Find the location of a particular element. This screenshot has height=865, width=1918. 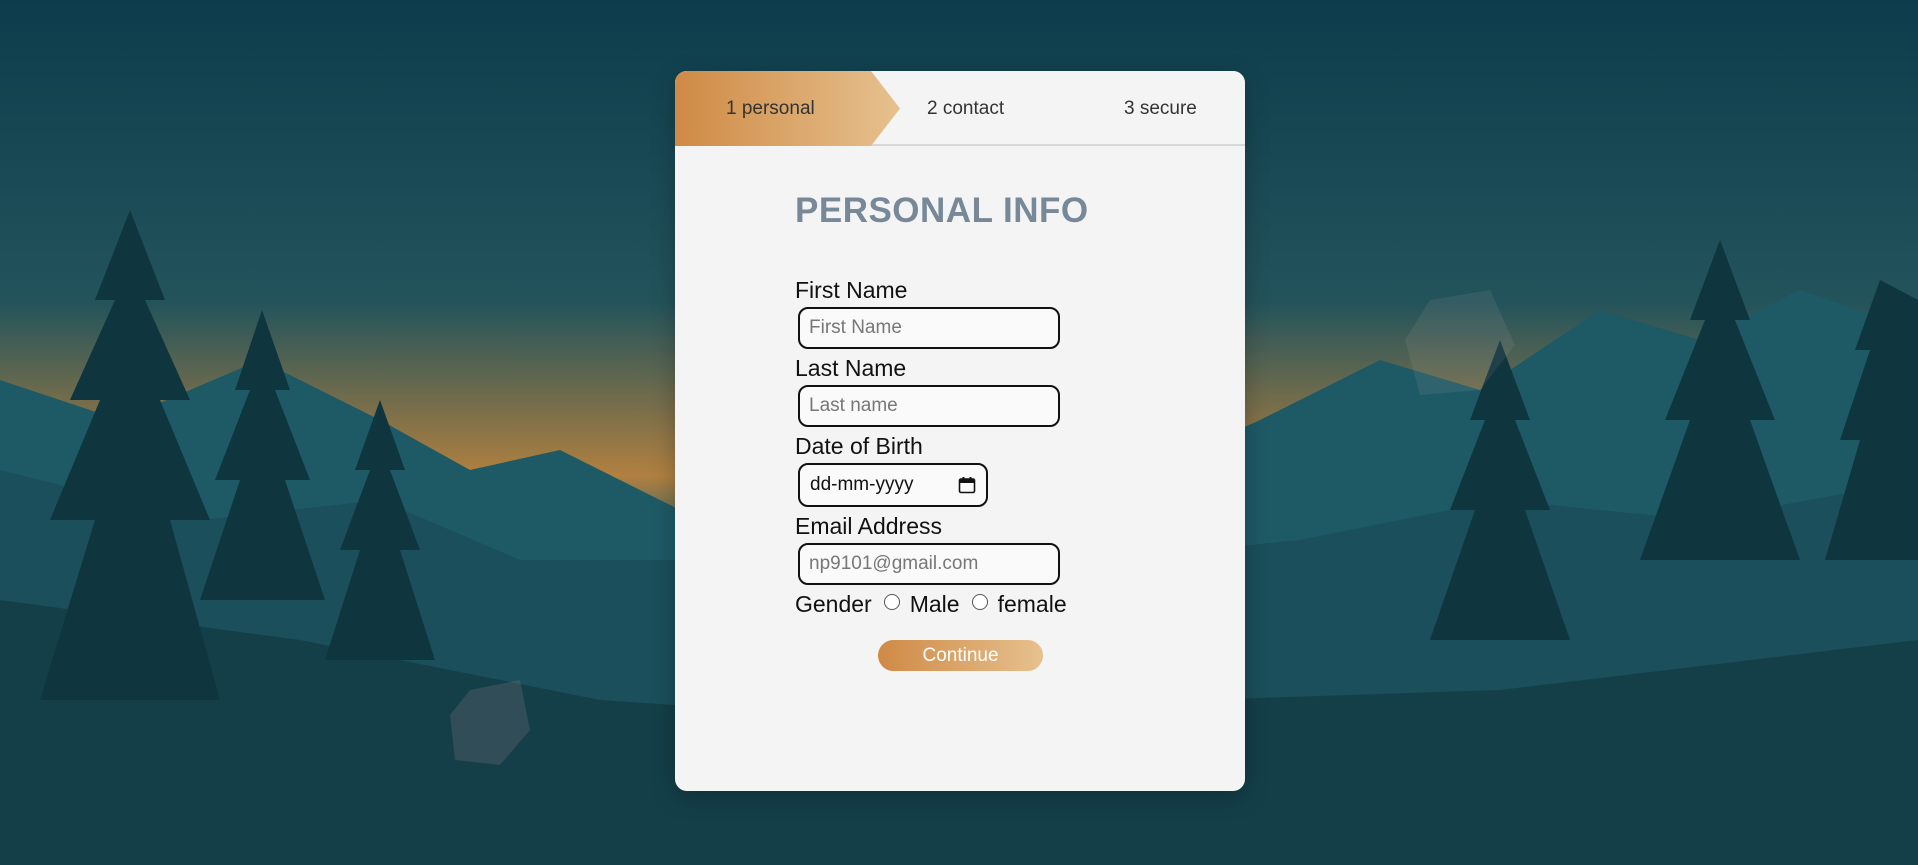

last-name-input is located at coordinates (929, 406).